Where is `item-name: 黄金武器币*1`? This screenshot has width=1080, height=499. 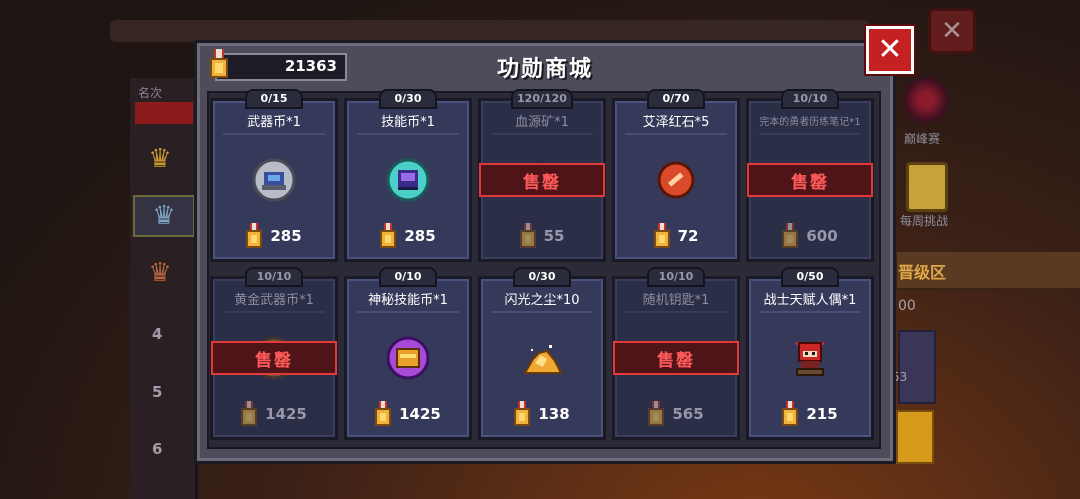 item-name: 黄金武器币*1 is located at coordinates (274, 300).